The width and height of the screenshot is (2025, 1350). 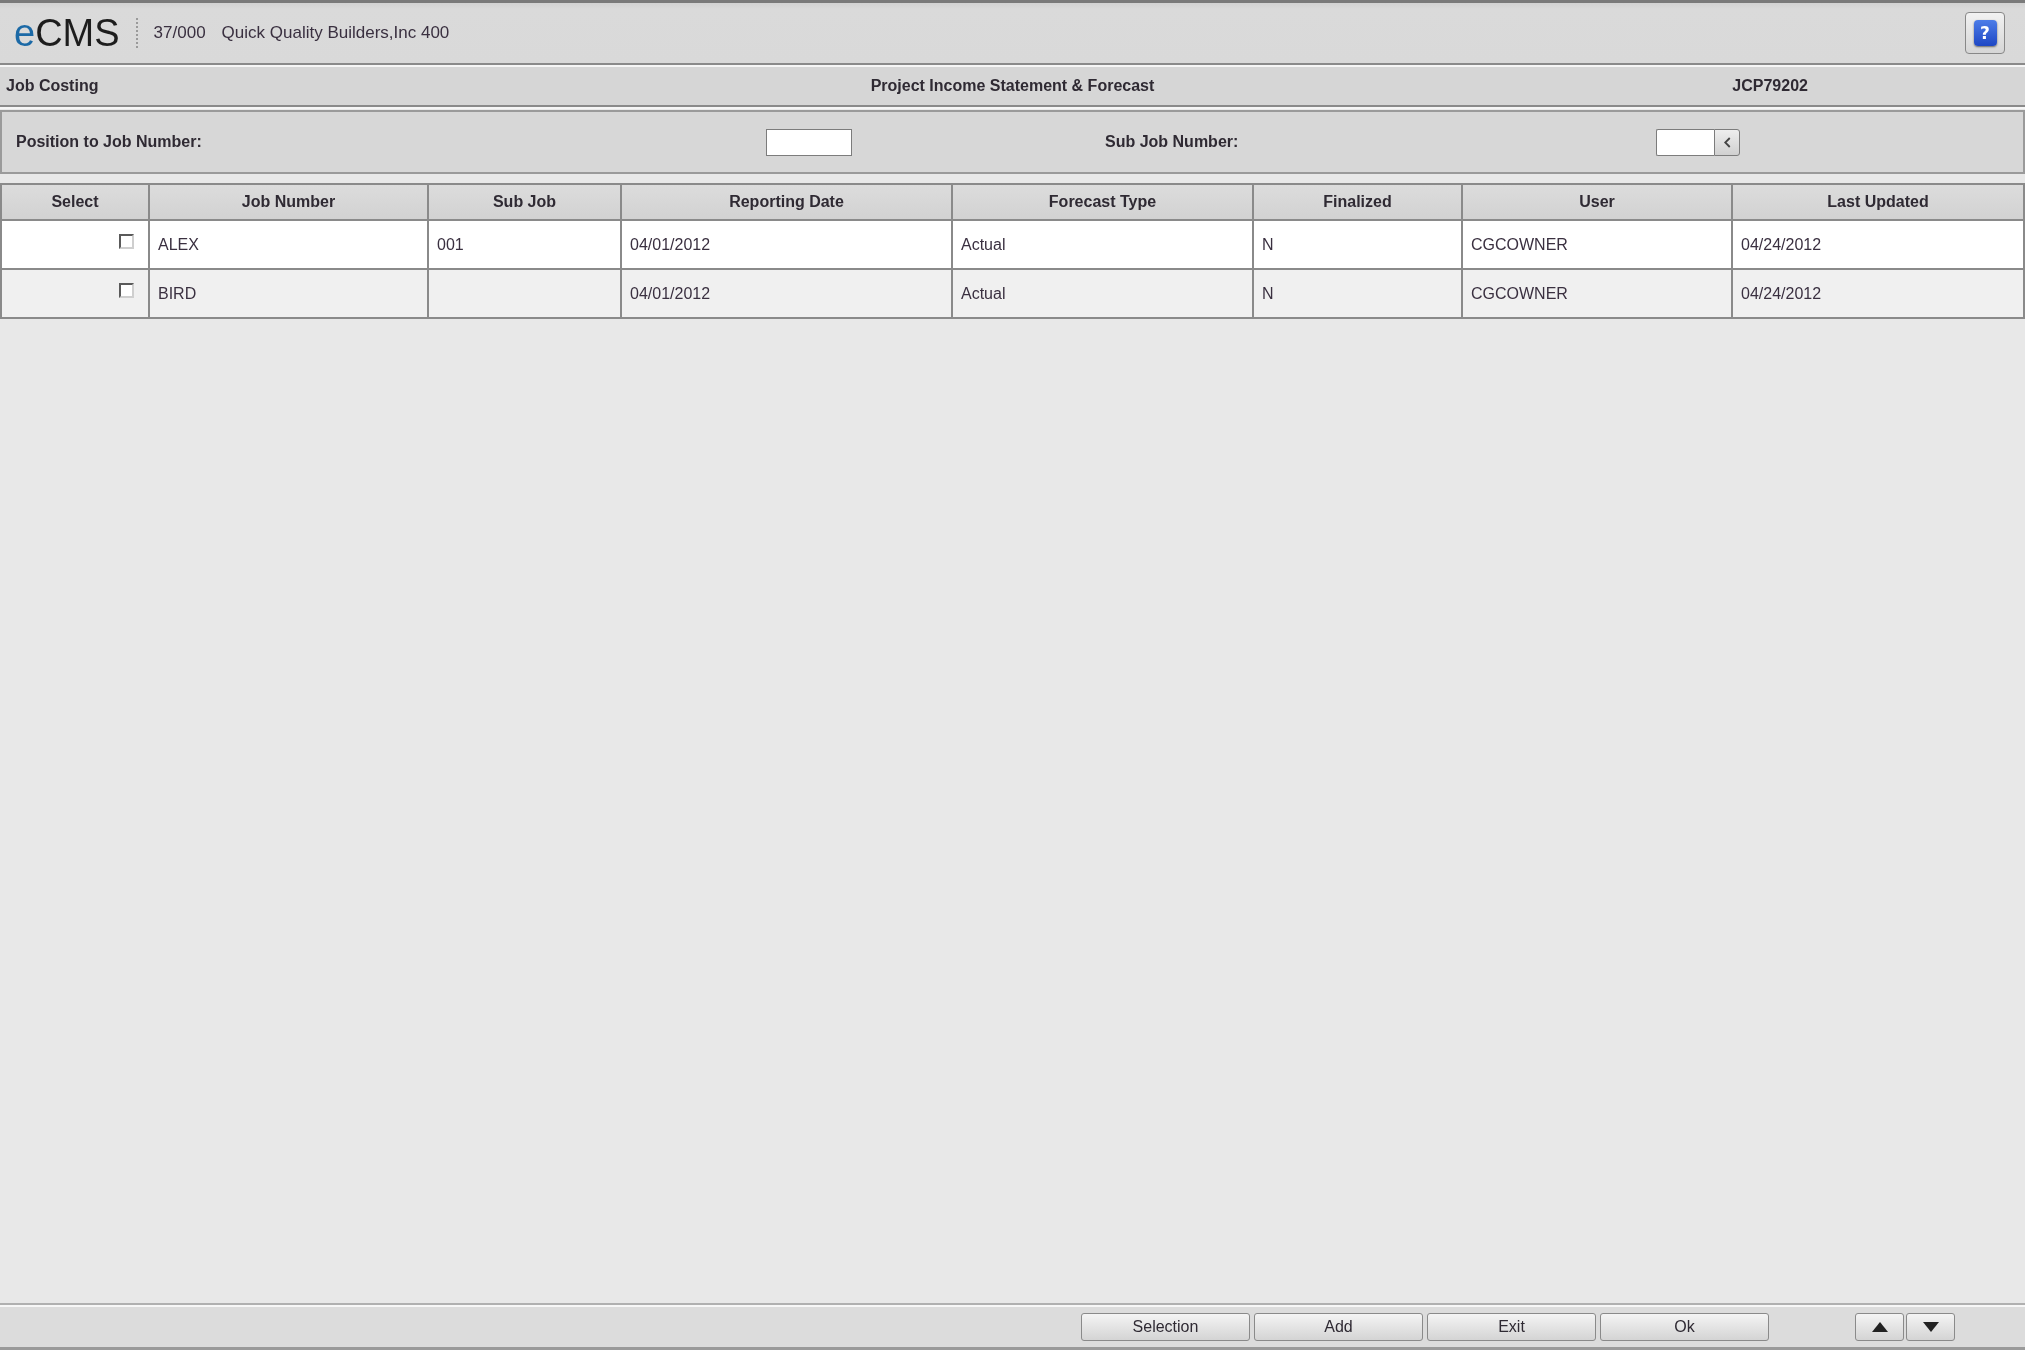 What do you see at coordinates (1102, 202) in the screenshot?
I see `column-header: Forecast Type` at bounding box center [1102, 202].